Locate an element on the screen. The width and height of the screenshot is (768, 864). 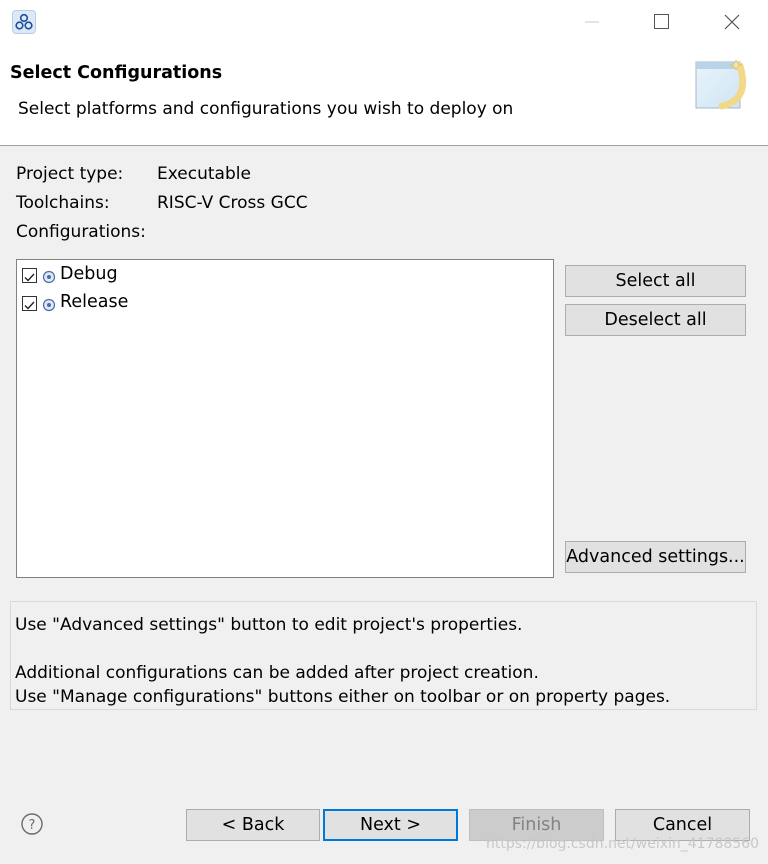
eclipse-app-icon is located at coordinates (24, 22).